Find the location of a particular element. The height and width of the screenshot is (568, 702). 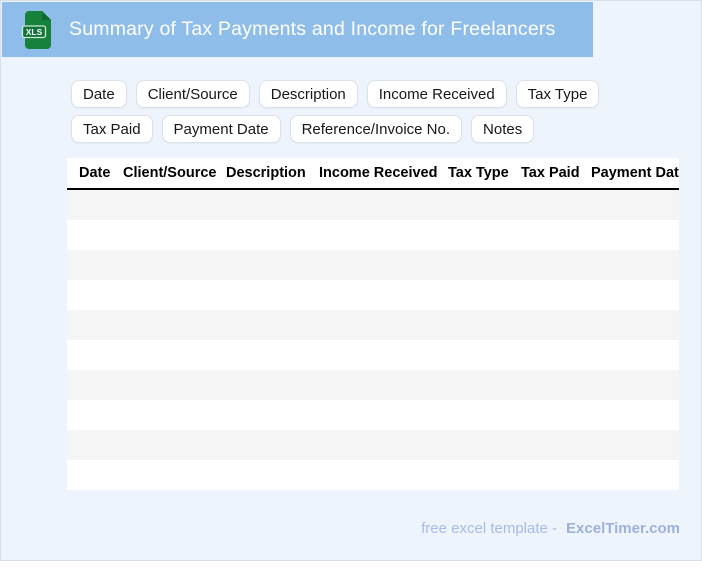

footer: free excel template - ExcelTimer.com is located at coordinates (550, 528).